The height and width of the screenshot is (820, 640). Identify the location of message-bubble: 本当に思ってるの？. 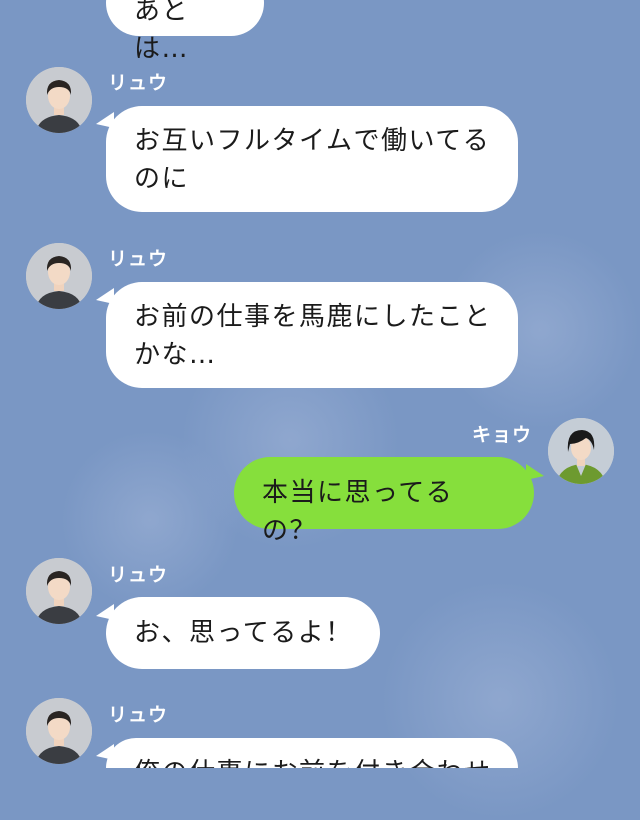
(384, 501).